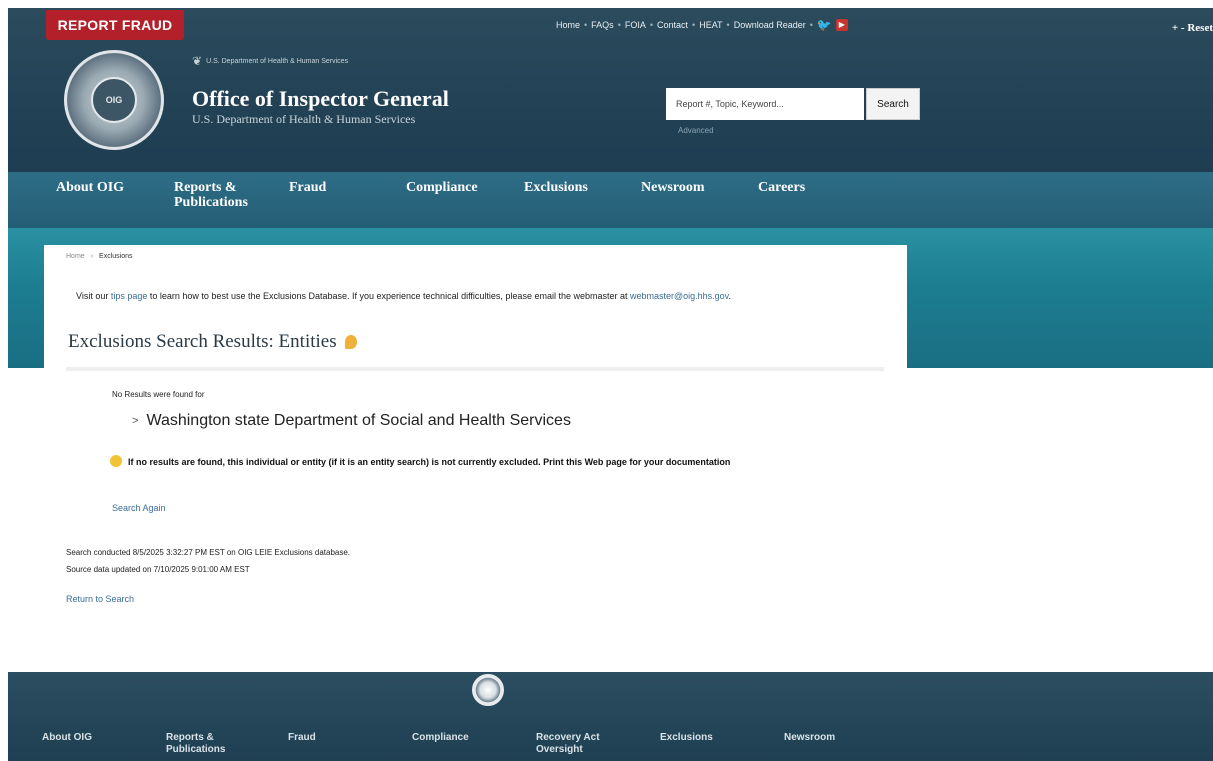  What do you see at coordinates (679, 296) in the screenshot?
I see `webmaster-email-link: webmaster@oig.hhs.gov` at bounding box center [679, 296].